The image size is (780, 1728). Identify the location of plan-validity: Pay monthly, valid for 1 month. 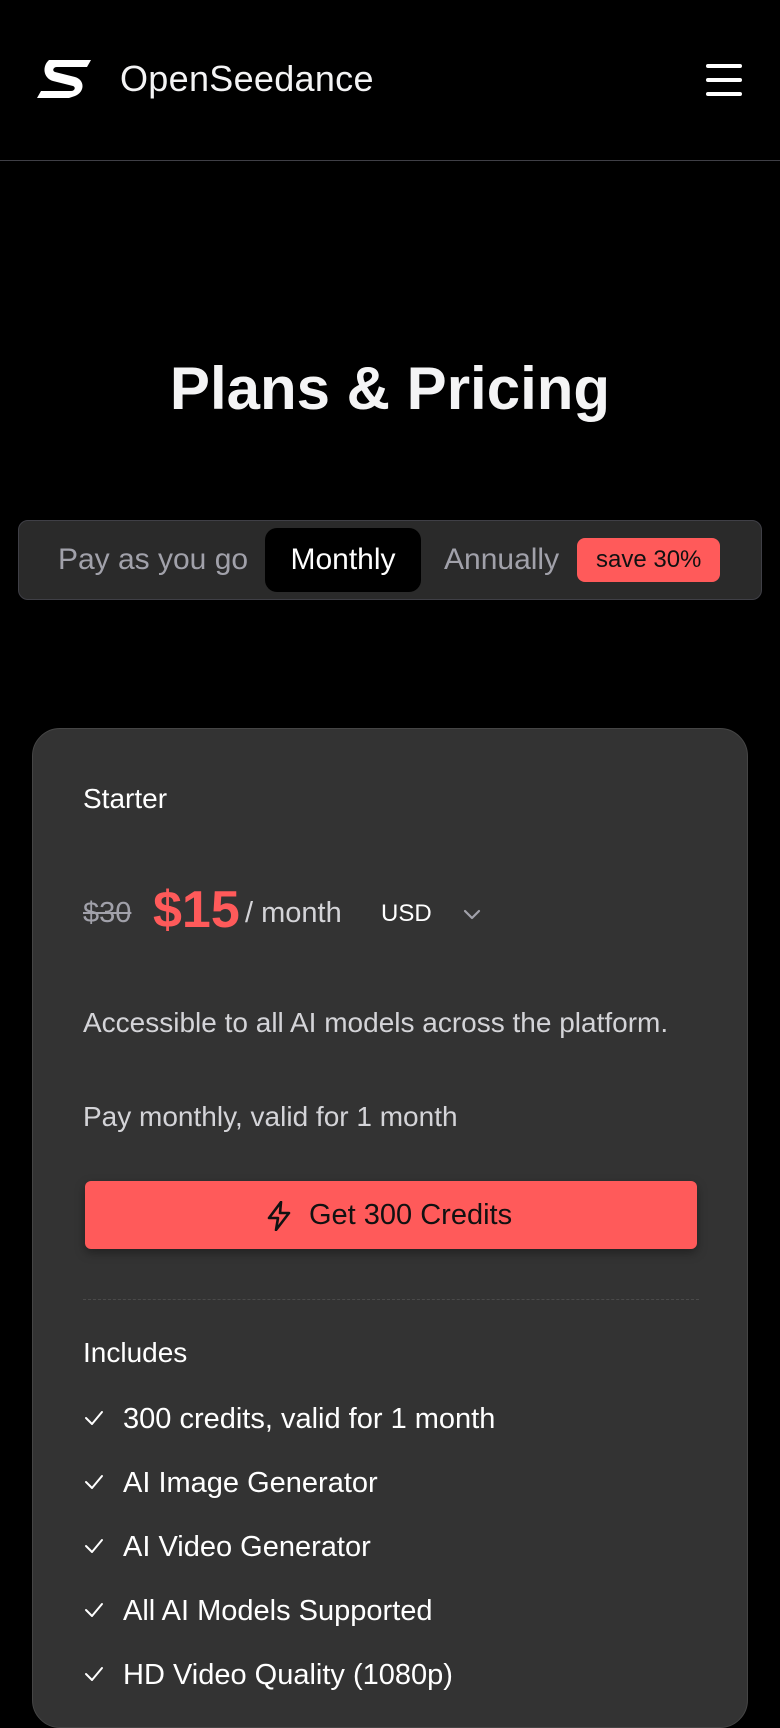
(270, 1116).